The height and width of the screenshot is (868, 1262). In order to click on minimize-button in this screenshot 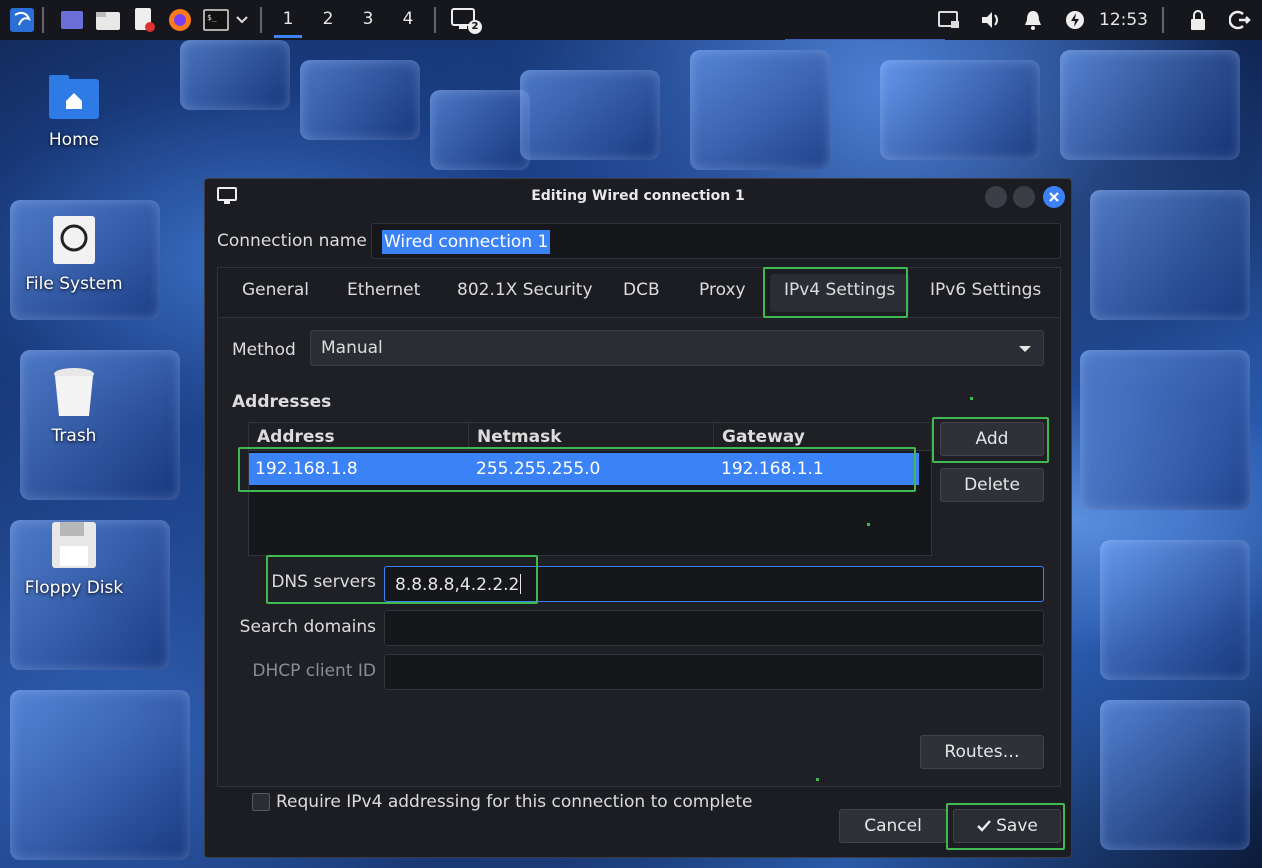, I will do `click(996, 197)`.